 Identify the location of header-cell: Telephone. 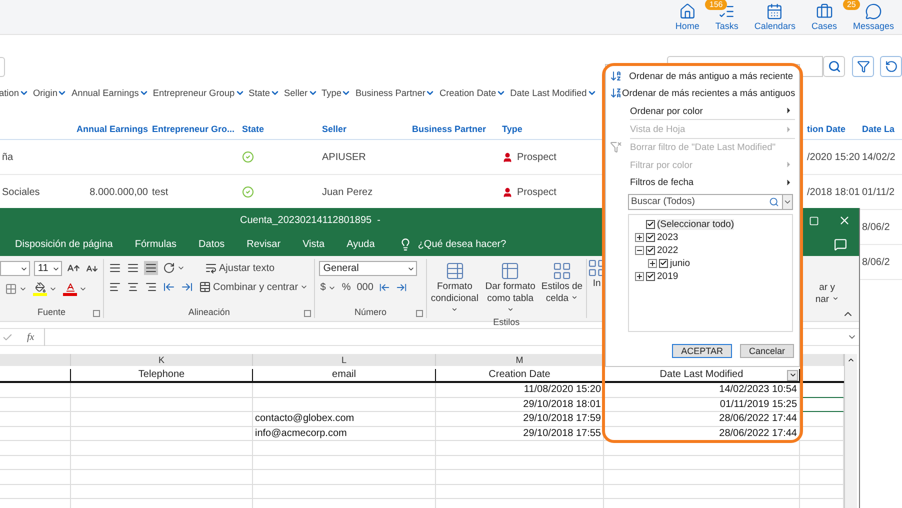
(162, 375).